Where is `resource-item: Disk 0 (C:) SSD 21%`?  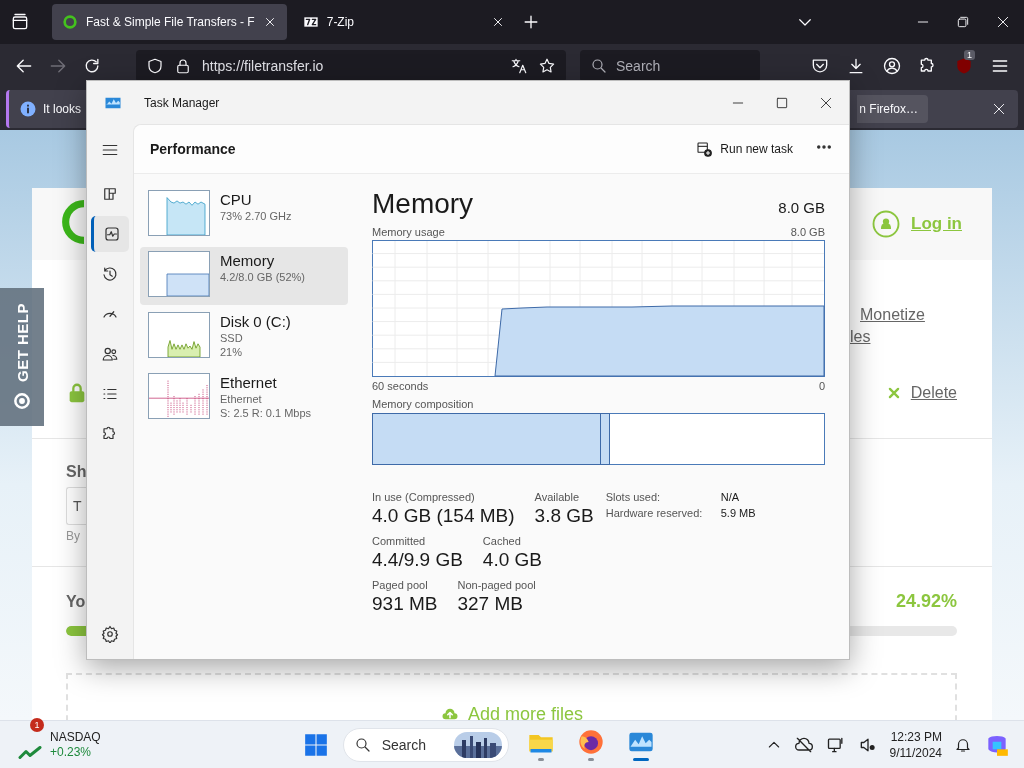 resource-item: Disk 0 (C:) SSD 21% is located at coordinates (244, 337).